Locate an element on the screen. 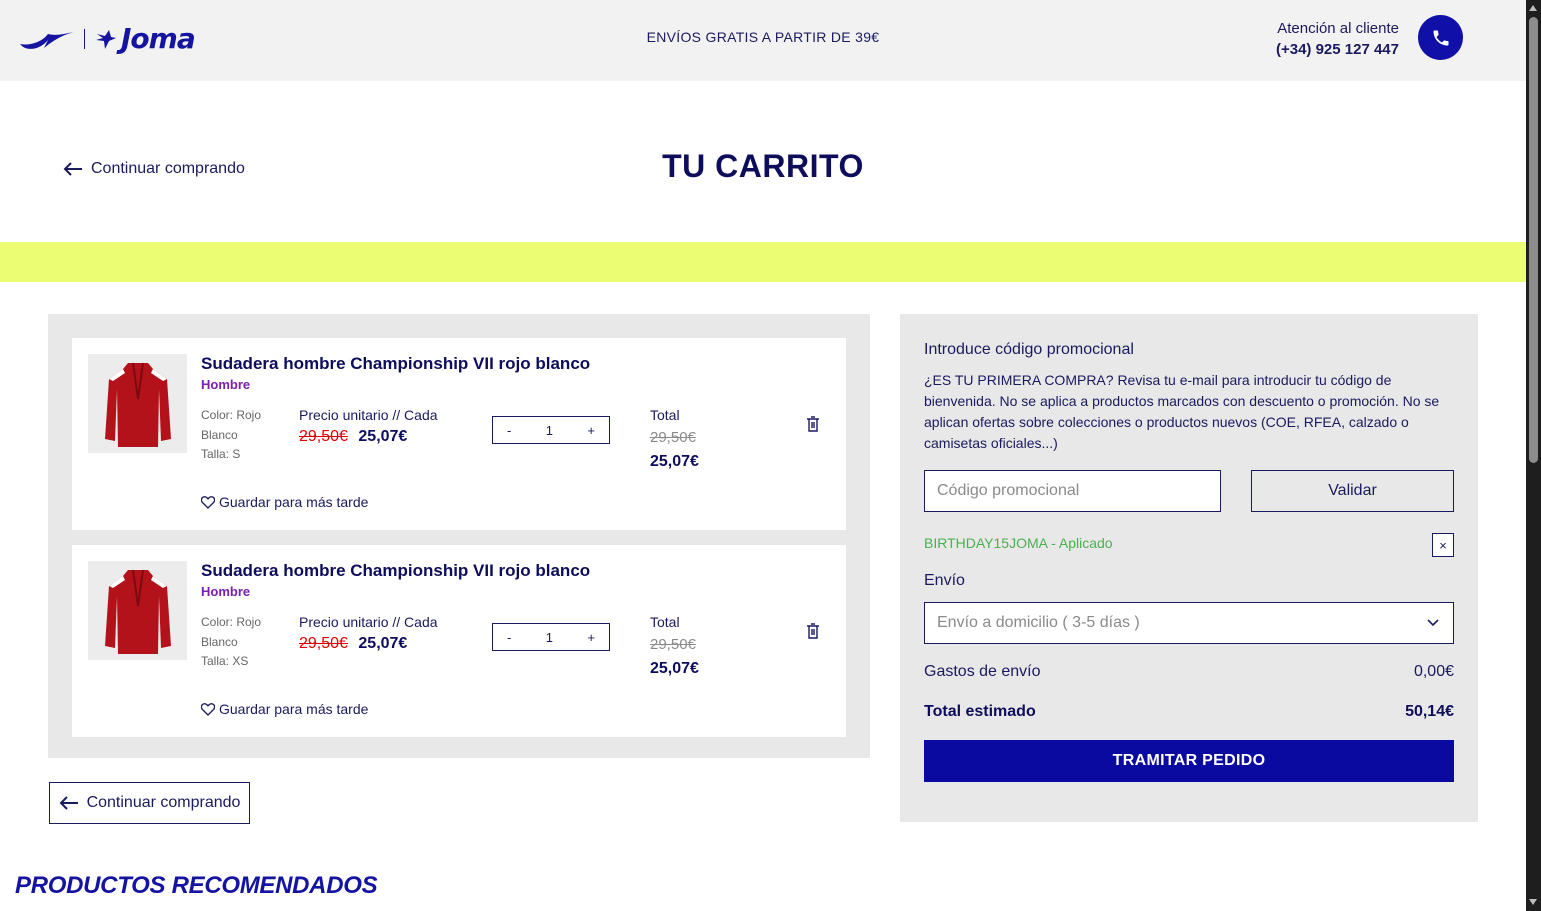 This screenshot has width=1541, height=911. support-phone: (+34) 925 127 447 is located at coordinates (1337, 49).